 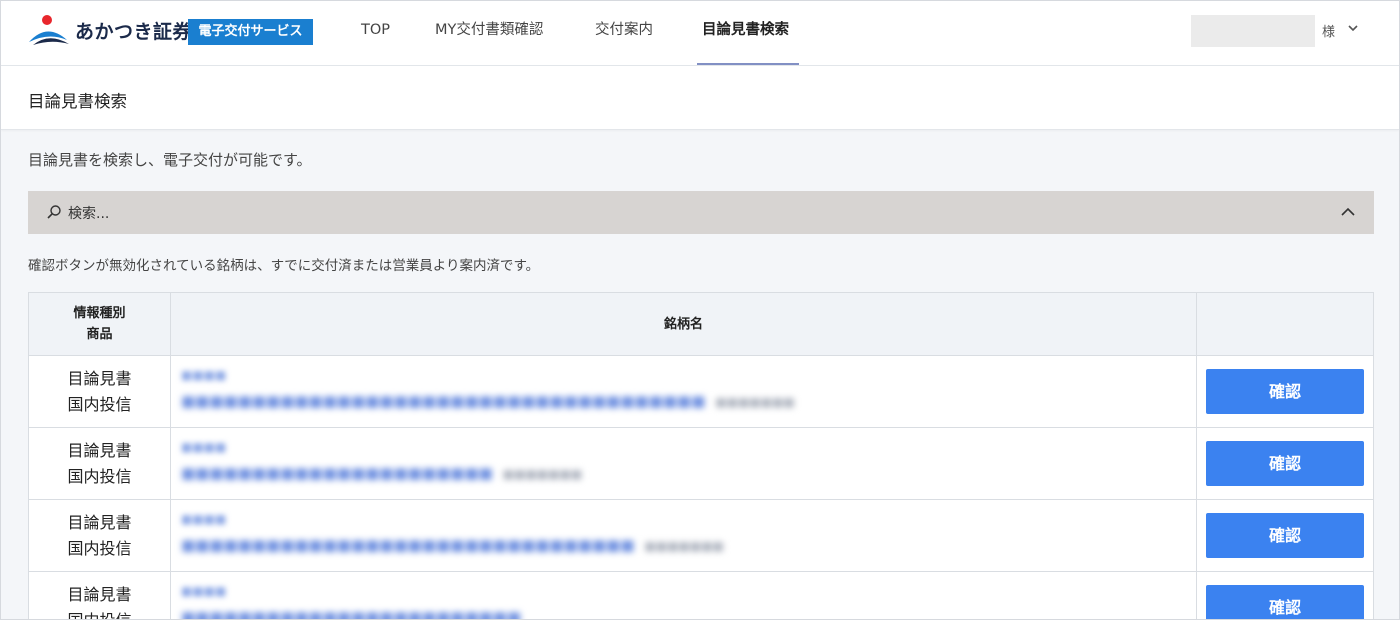 I want to click on disabled-button-notice: 確認ボタンが無効化されている銘柄は、すでに交付済または営業員より案内済です。, so click(x=284, y=266).